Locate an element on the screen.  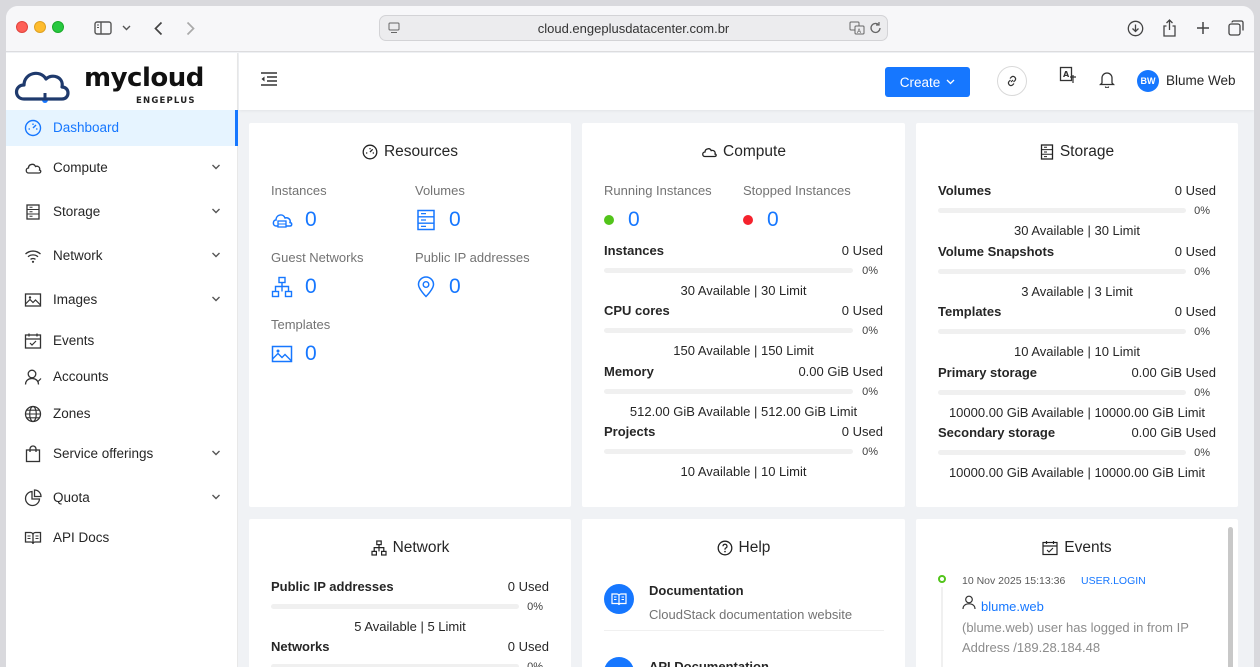
quota-row-label: Memory is located at coordinates (629, 371).